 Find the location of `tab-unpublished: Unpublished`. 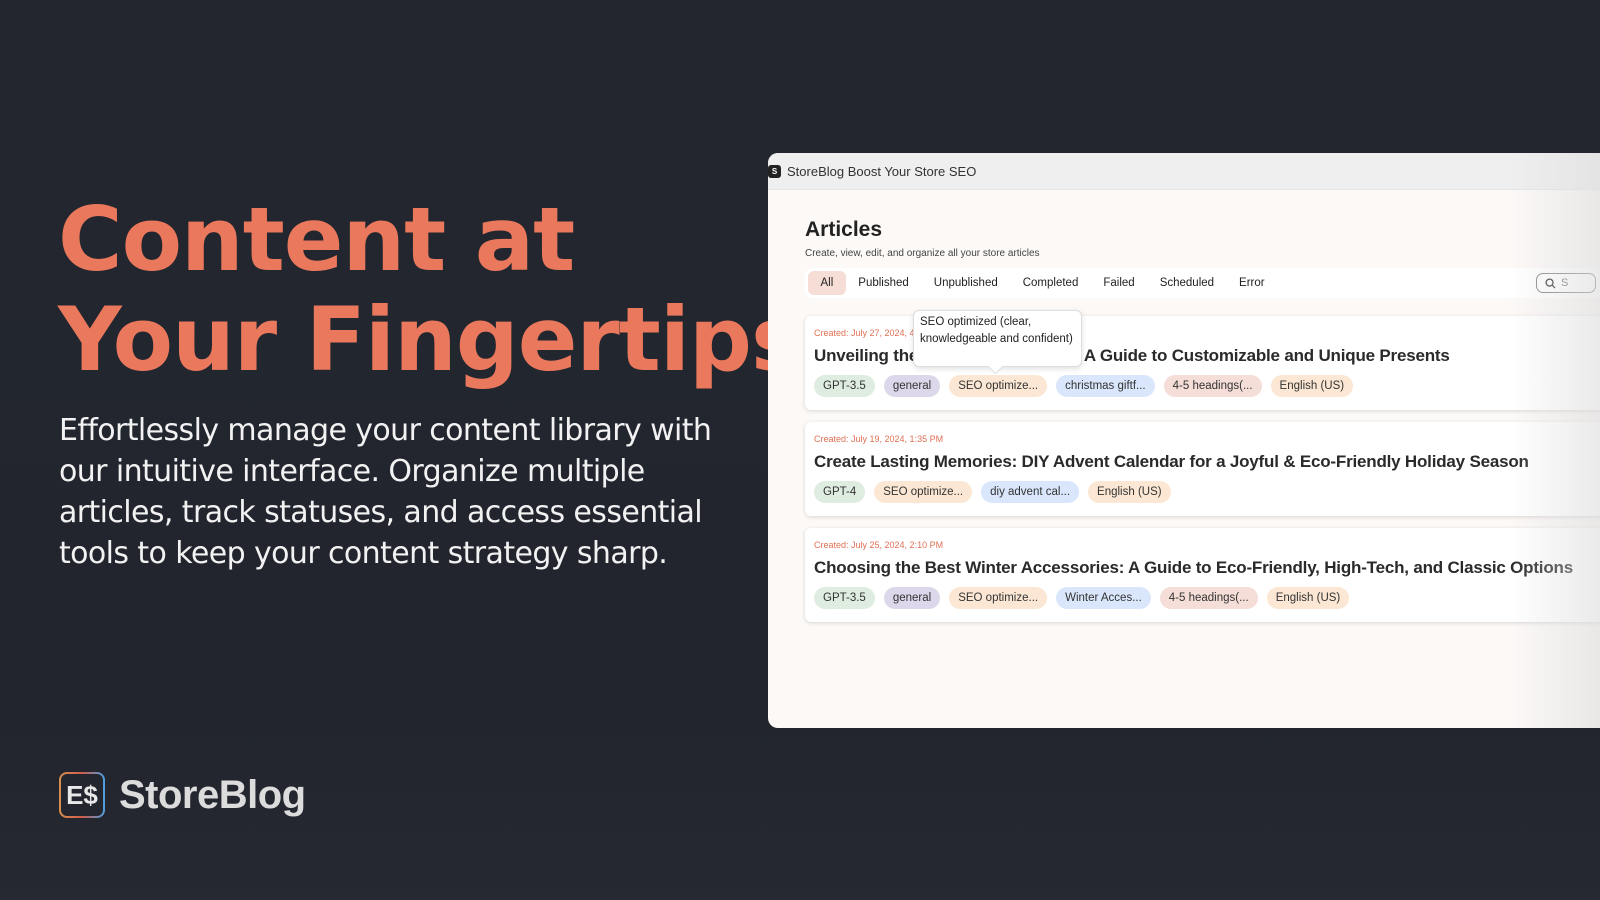

tab-unpublished: Unpublished is located at coordinates (965, 283).